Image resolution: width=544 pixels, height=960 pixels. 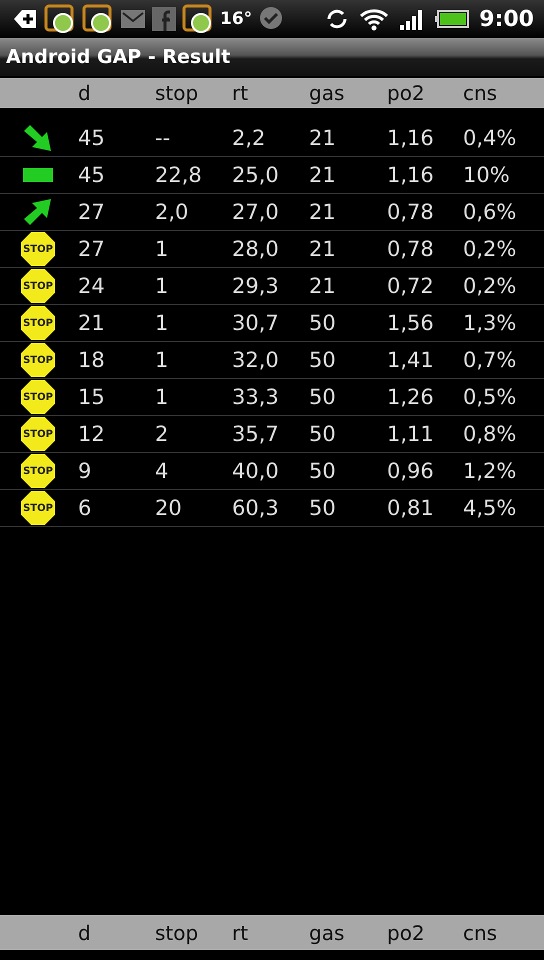 What do you see at coordinates (92, 286) in the screenshot?
I see `table-cell-text: 24` at bounding box center [92, 286].